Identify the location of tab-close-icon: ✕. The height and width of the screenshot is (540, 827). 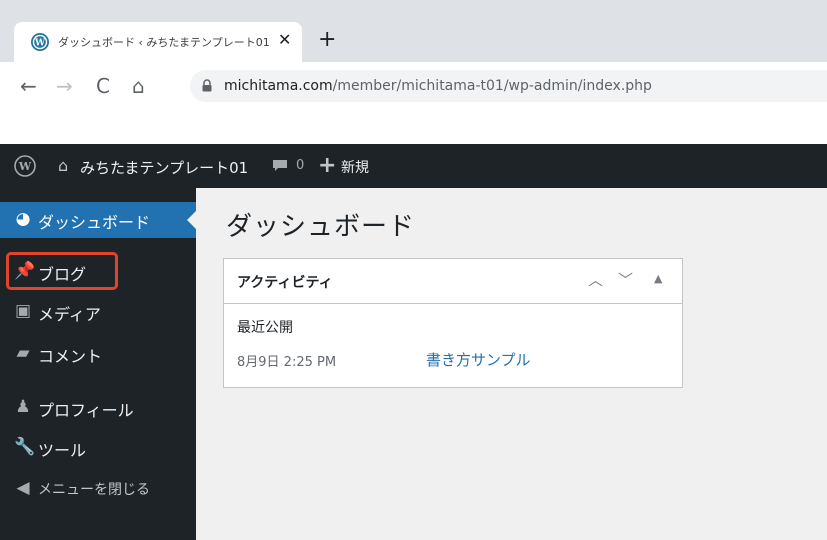
(284, 39).